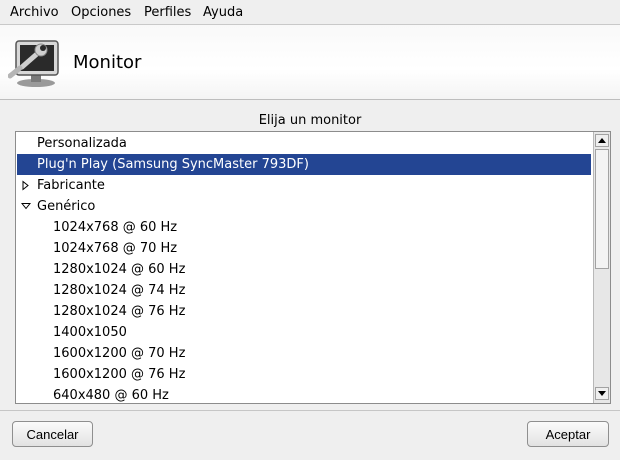  I want to click on expand-arrow-icon, so click(26, 185).